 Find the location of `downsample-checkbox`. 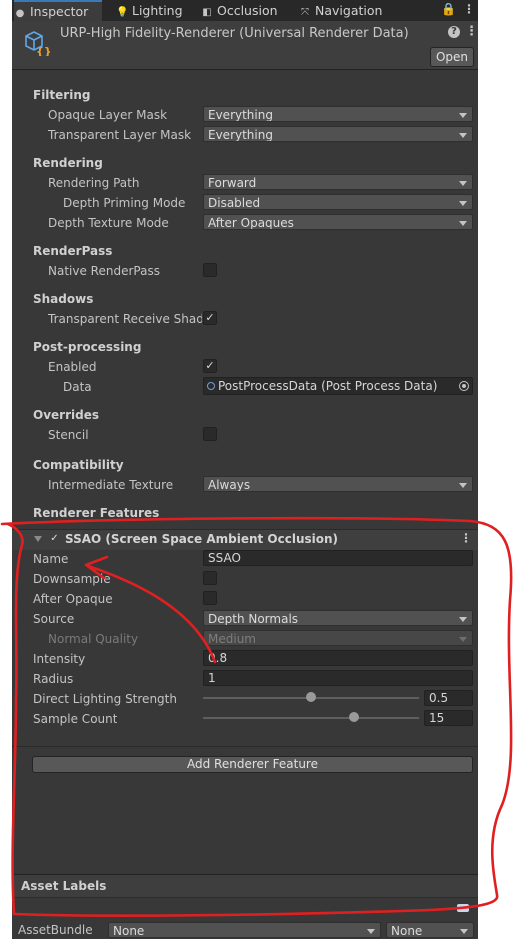

downsample-checkbox is located at coordinates (210, 578).